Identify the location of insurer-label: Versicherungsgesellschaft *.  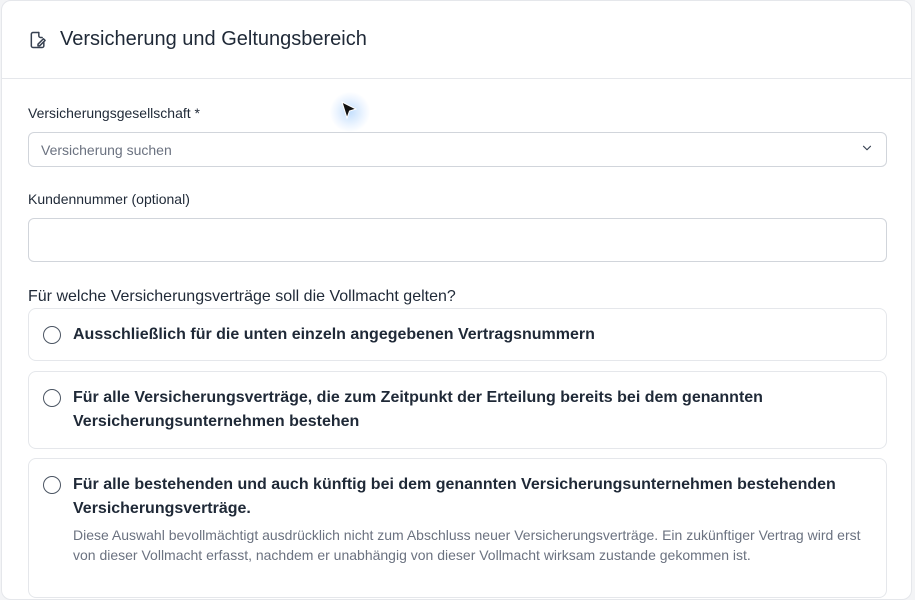
(114, 113).